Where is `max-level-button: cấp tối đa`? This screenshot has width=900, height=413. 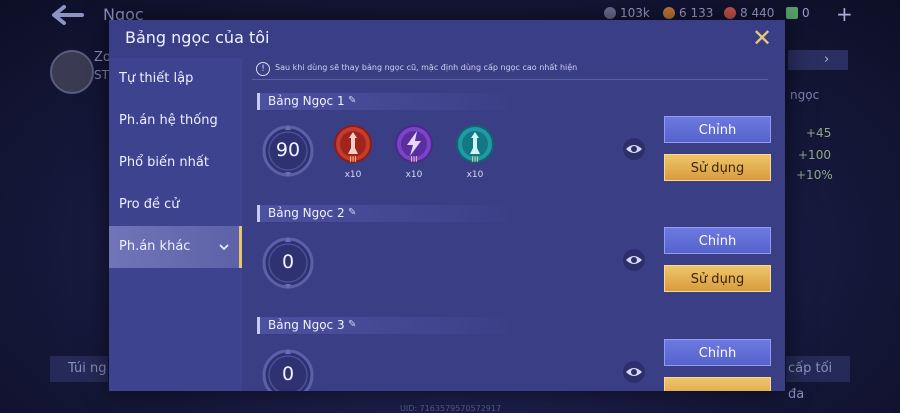
max-level-button: cấp tối đa is located at coordinates (818, 379).